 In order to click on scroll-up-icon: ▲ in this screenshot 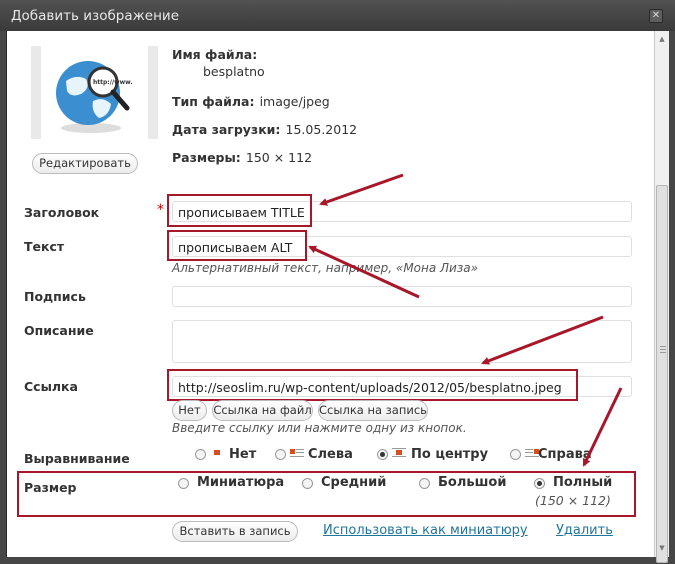, I will do `click(662, 39)`.